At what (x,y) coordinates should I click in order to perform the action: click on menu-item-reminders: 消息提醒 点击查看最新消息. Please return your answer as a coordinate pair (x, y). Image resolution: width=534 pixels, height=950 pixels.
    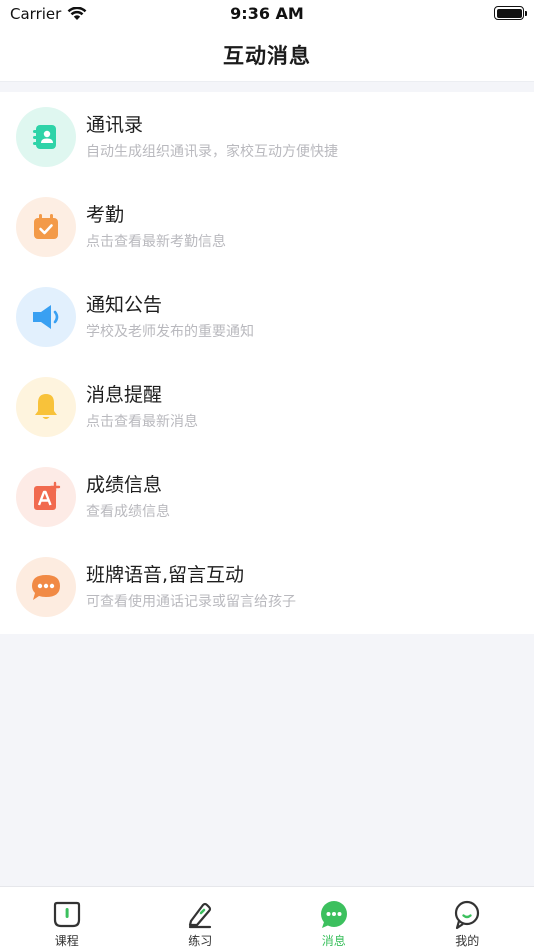
    Looking at the image, I should click on (267, 407).